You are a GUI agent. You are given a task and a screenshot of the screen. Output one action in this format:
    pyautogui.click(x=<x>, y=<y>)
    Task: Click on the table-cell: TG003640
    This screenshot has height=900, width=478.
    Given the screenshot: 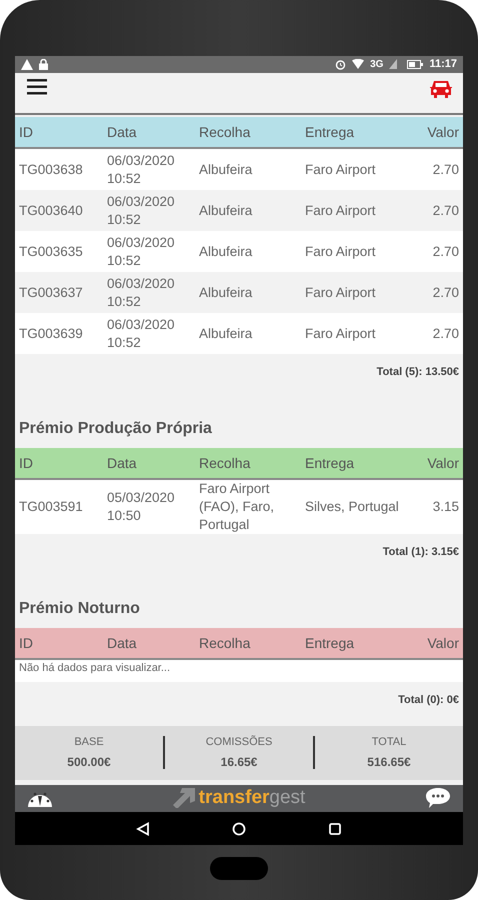 What is the action you would take?
    pyautogui.click(x=51, y=211)
    